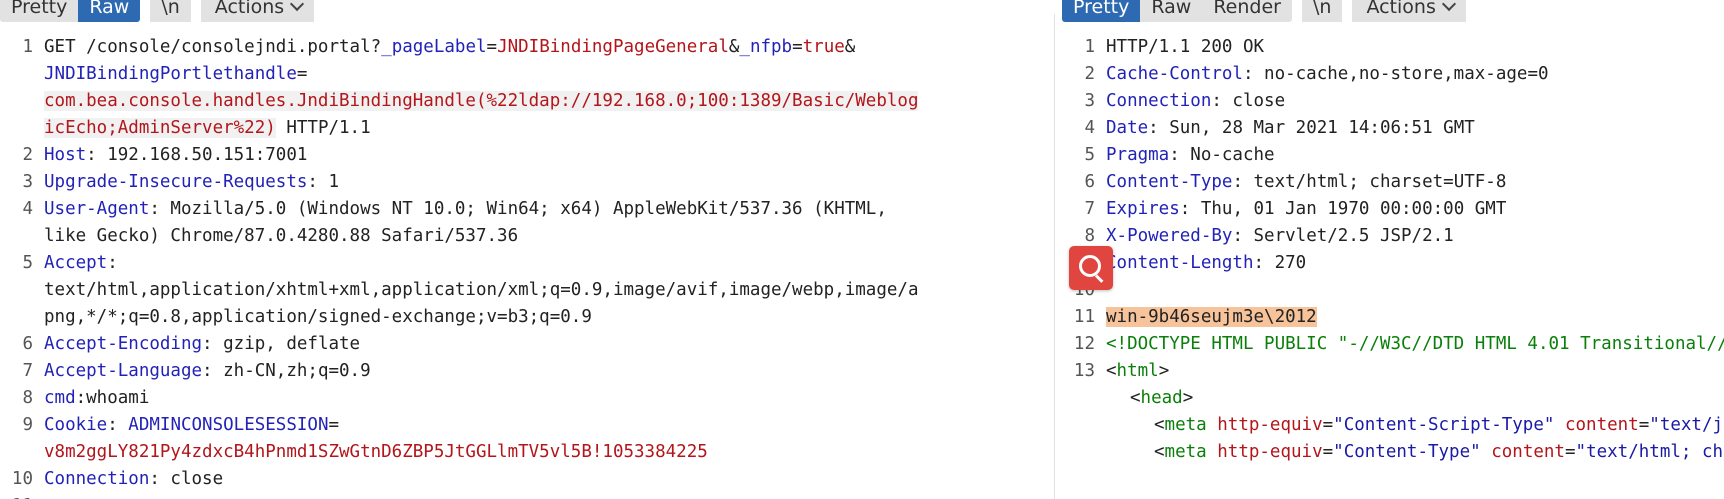 This screenshot has width=1724, height=499. Describe the element at coordinates (1084, 317) in the screenshot. I see `line-number: 11` at that location.